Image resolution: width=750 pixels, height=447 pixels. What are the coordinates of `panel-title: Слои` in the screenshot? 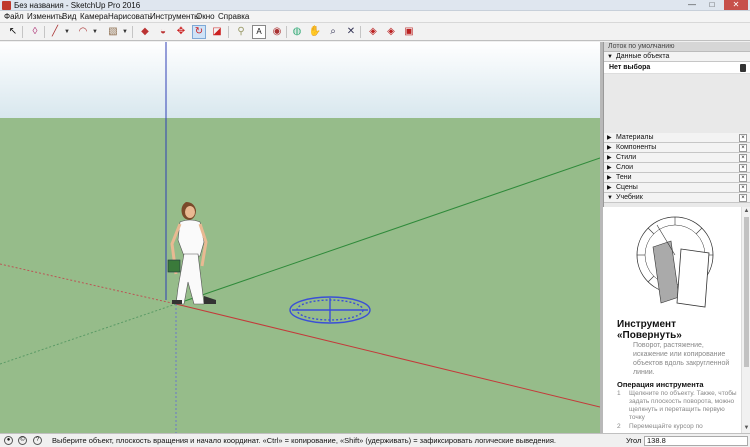 It's located at (625, 167).